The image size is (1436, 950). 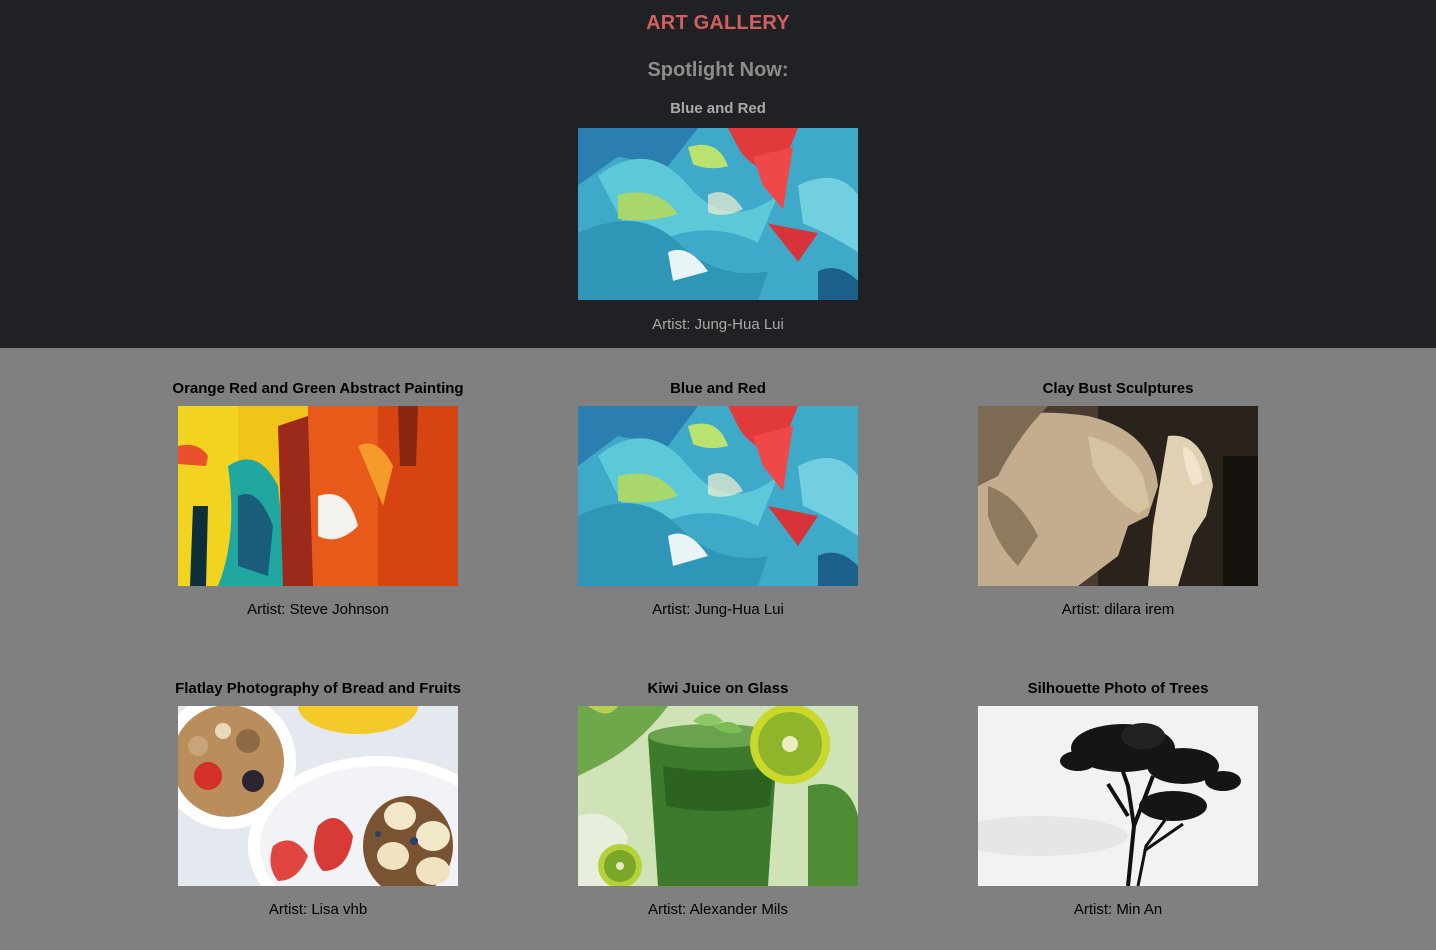 I want to click on gallery-card: Silhouette Photo of Trees Artist: Min An, so click(x=1118, y=799).